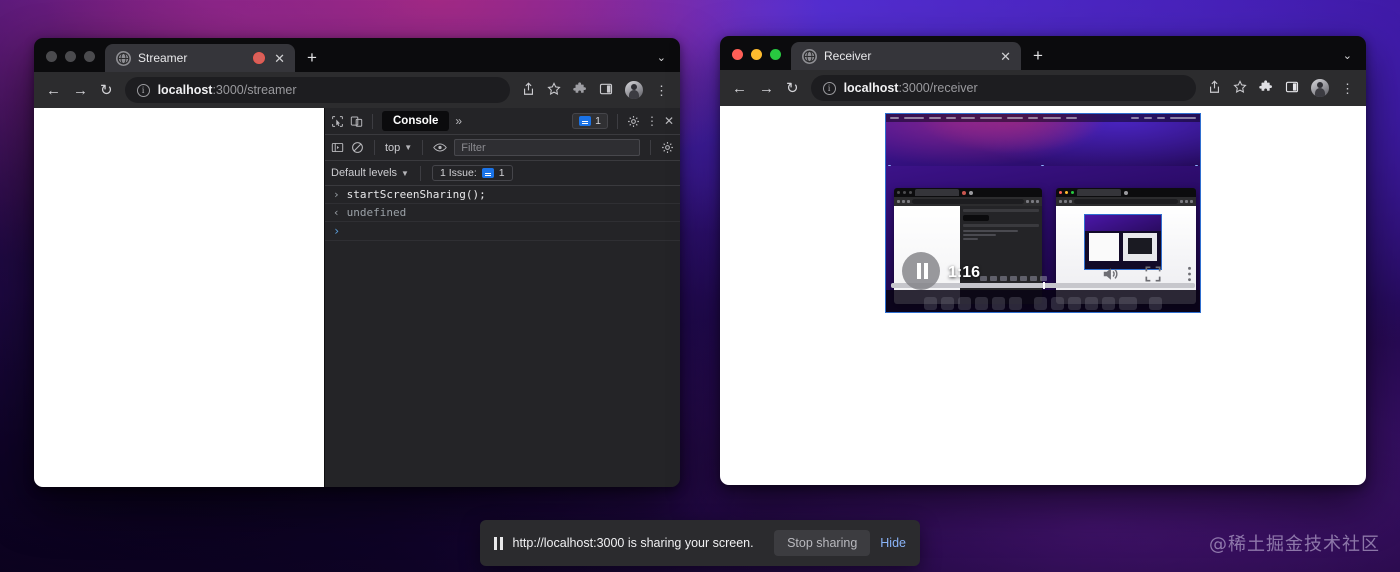  I want to click on chevron-down-icon: ▼, so click(408, 147).